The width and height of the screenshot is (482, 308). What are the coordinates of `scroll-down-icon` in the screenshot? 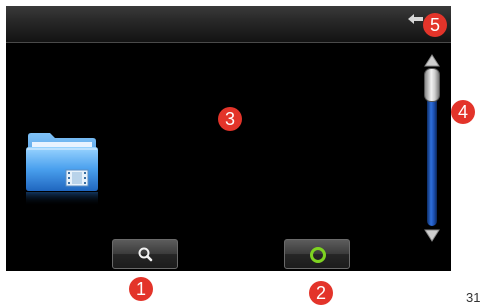 It's located at (432, 235).